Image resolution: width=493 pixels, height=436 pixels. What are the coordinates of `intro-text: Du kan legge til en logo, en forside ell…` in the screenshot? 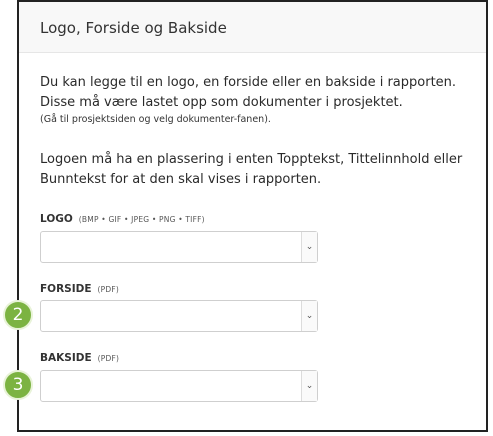 It's located at (248, 92).